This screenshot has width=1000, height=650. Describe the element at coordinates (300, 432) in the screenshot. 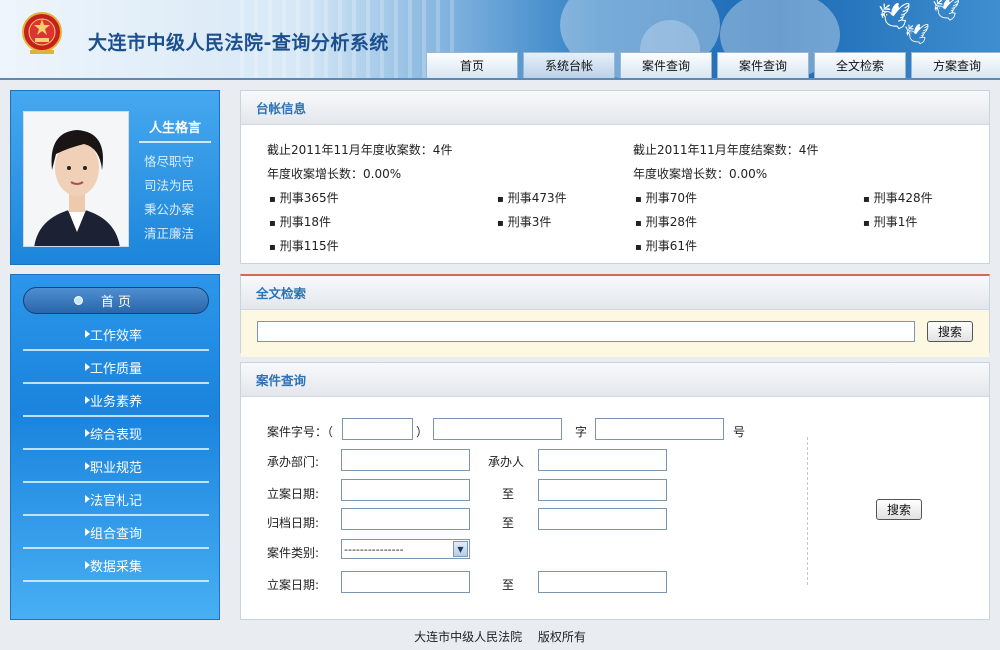

I see `case-number-label: 案件字号：（` at that location.